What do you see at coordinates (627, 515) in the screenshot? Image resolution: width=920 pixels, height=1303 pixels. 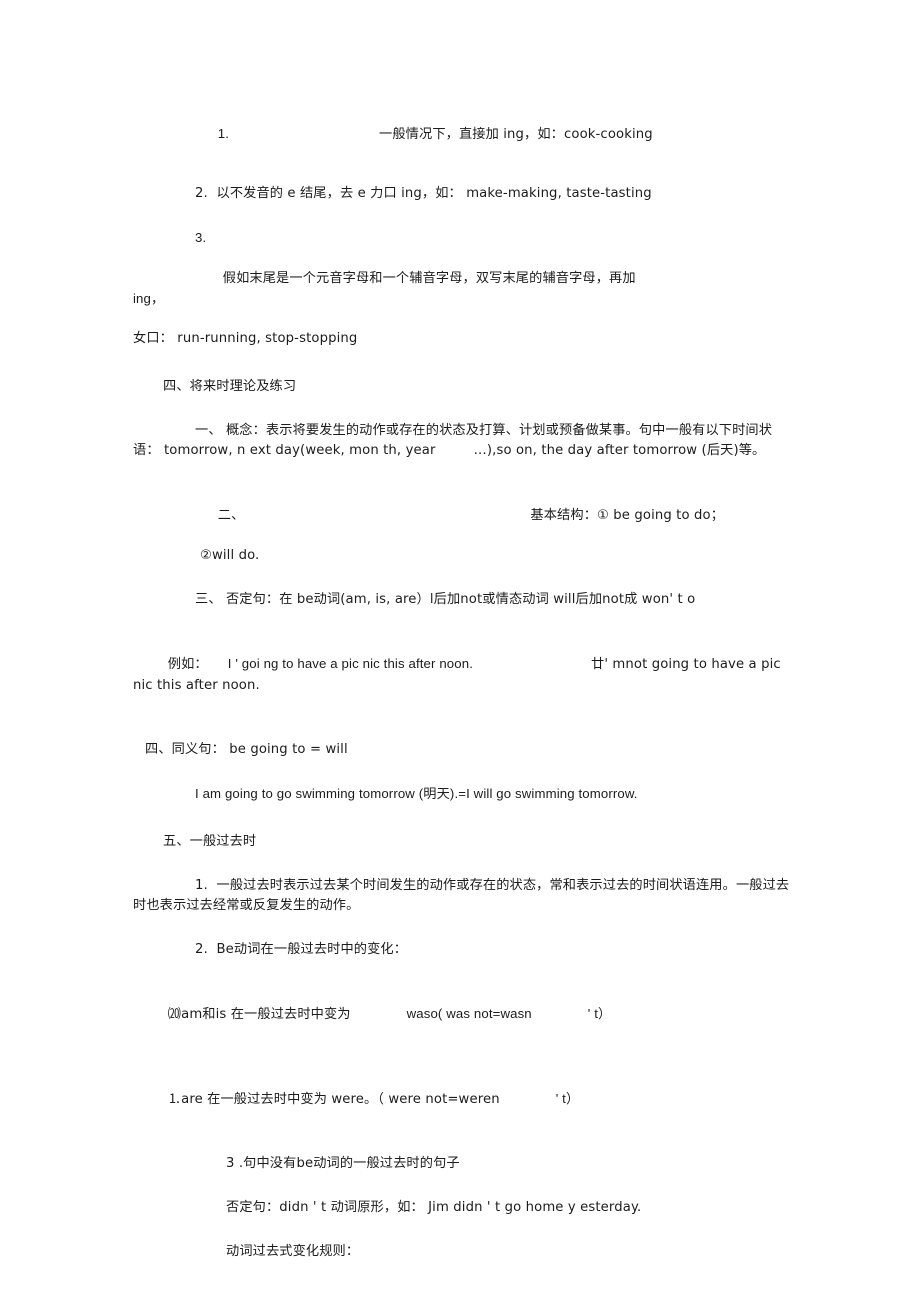 I see `structure-text: 基本结构：① be going to do；` at bounding box center [627, 515].